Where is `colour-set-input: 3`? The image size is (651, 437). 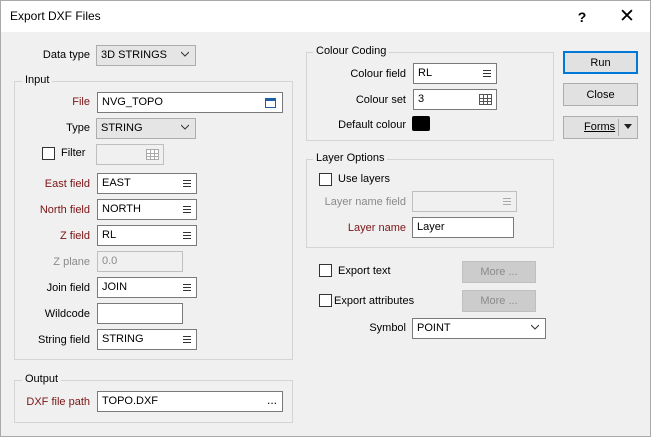 colour-set-input: 3 is located at coordinates (455, 99).